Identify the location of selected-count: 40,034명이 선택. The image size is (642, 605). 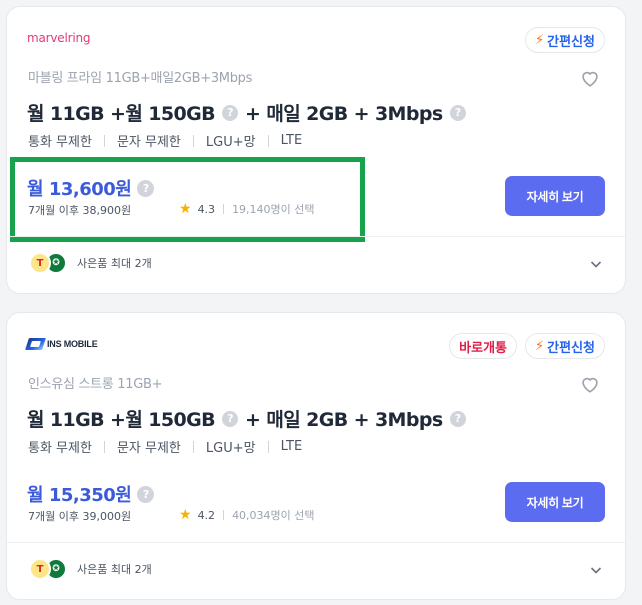
(273, 515).